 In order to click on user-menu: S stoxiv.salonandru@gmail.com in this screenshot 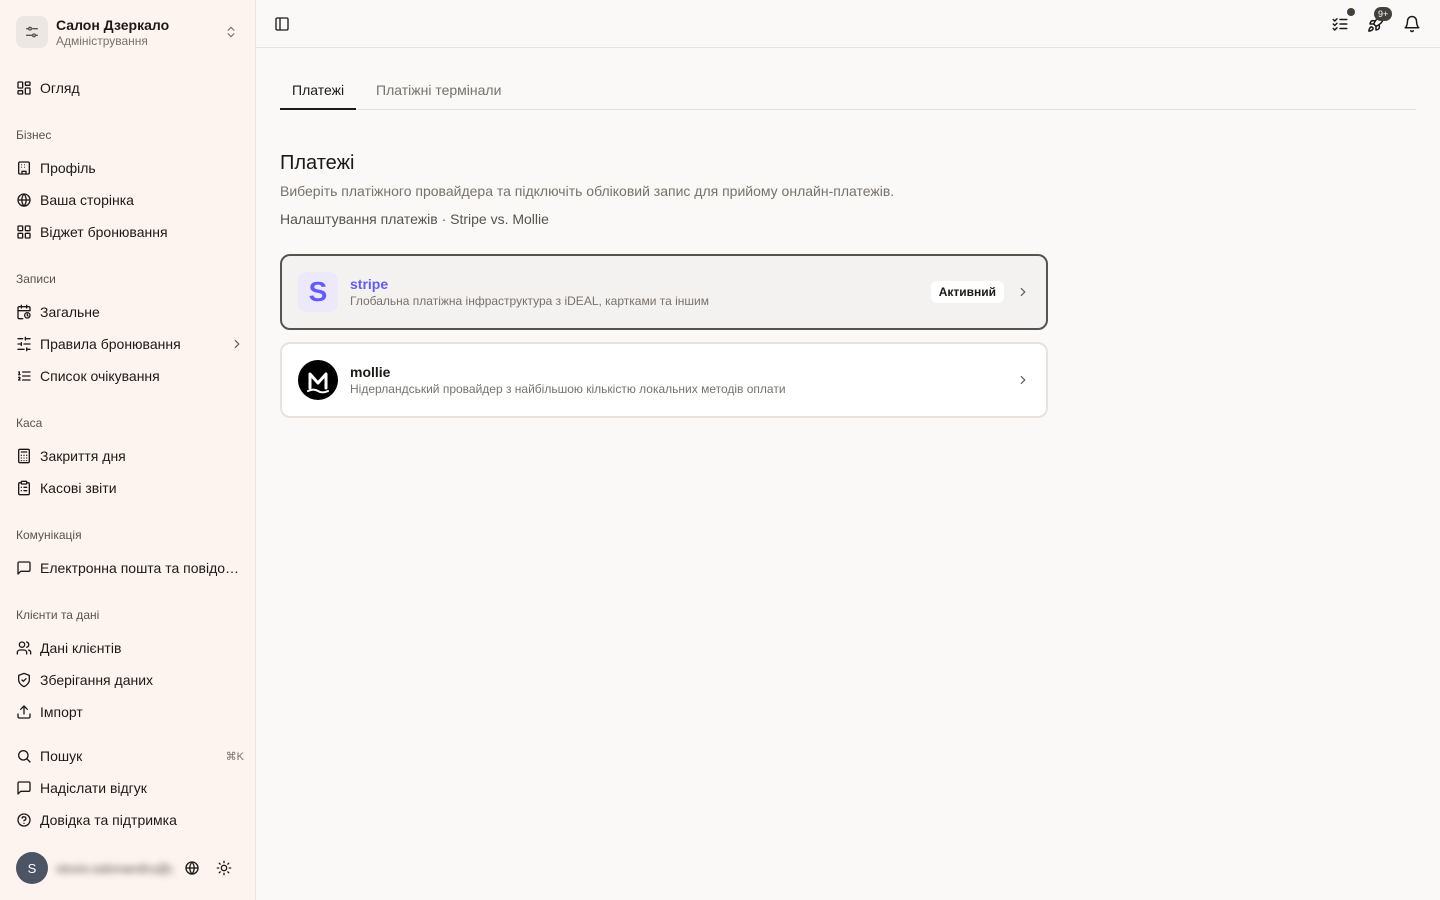, I will do `click(130, 868)`.